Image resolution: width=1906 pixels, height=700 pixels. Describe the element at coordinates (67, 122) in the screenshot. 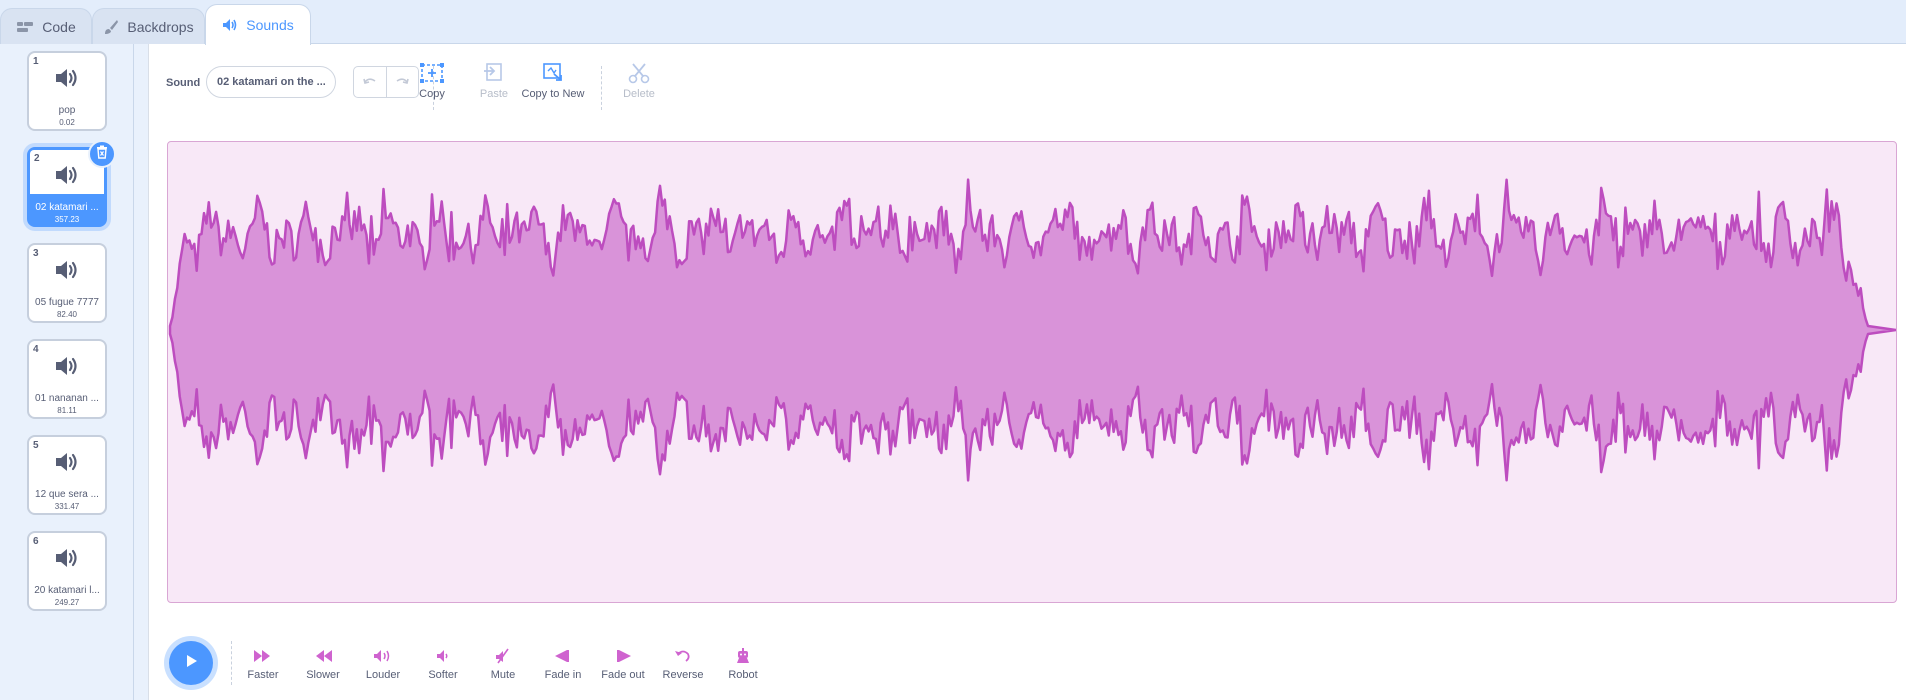

I see `sound-item-duration: 0.02` at that location.